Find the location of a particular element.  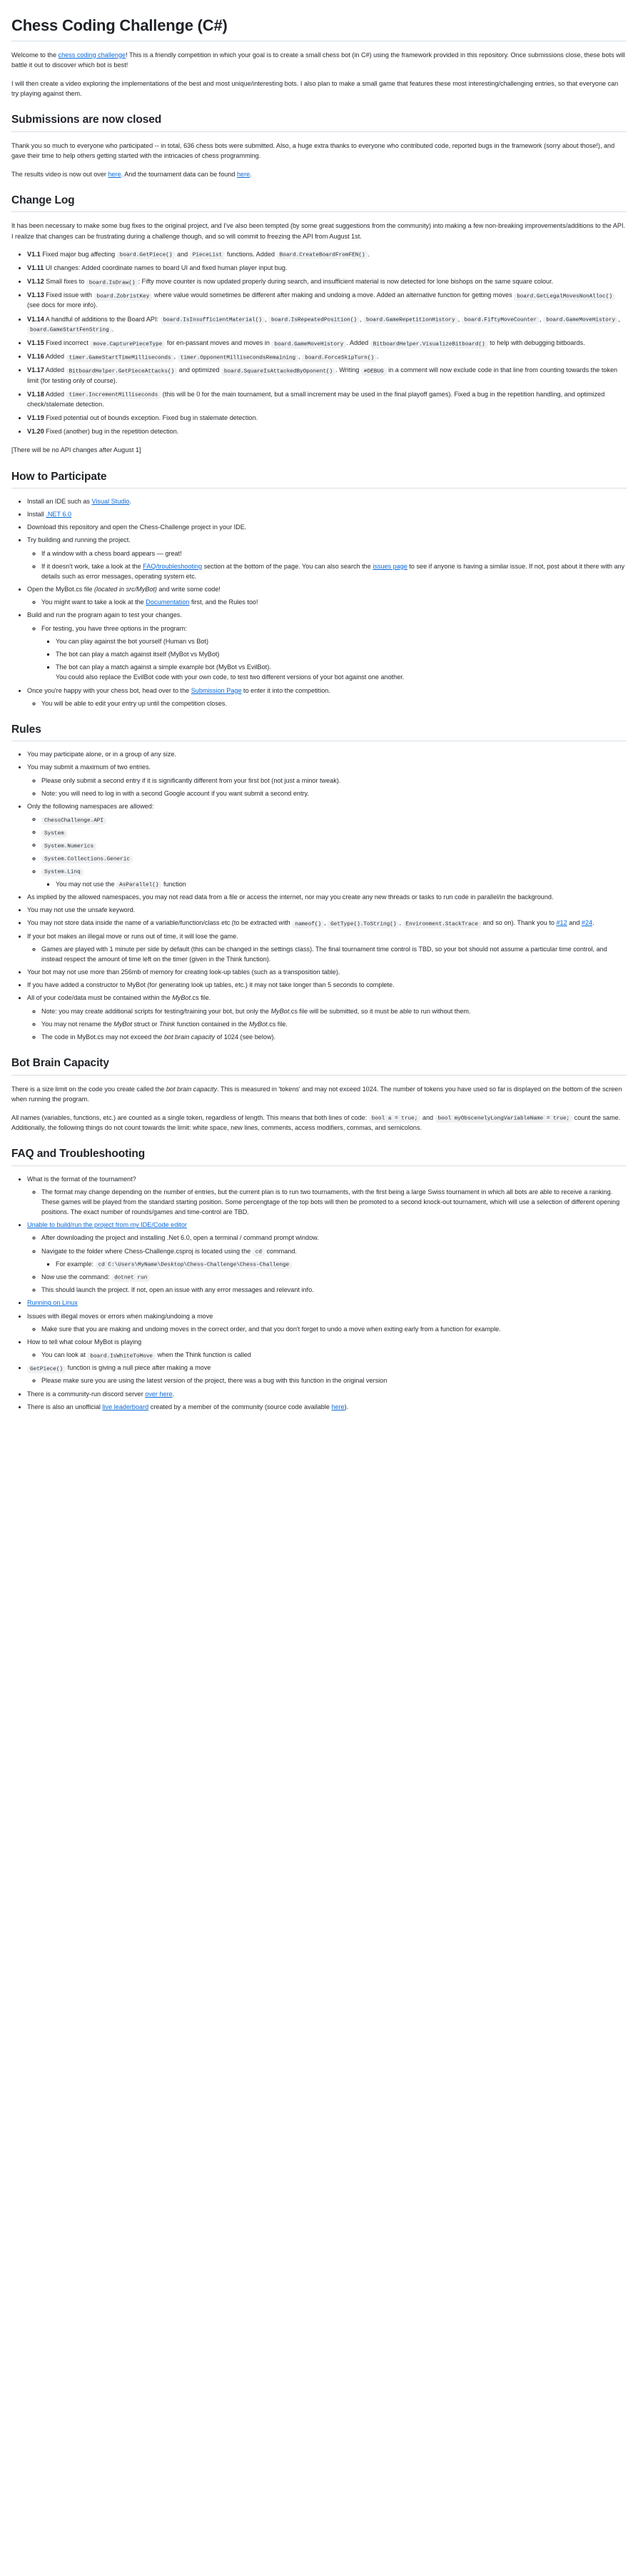

brain-capacity-emphasis: bot brain capacity is located at coordinates (192, 1089).